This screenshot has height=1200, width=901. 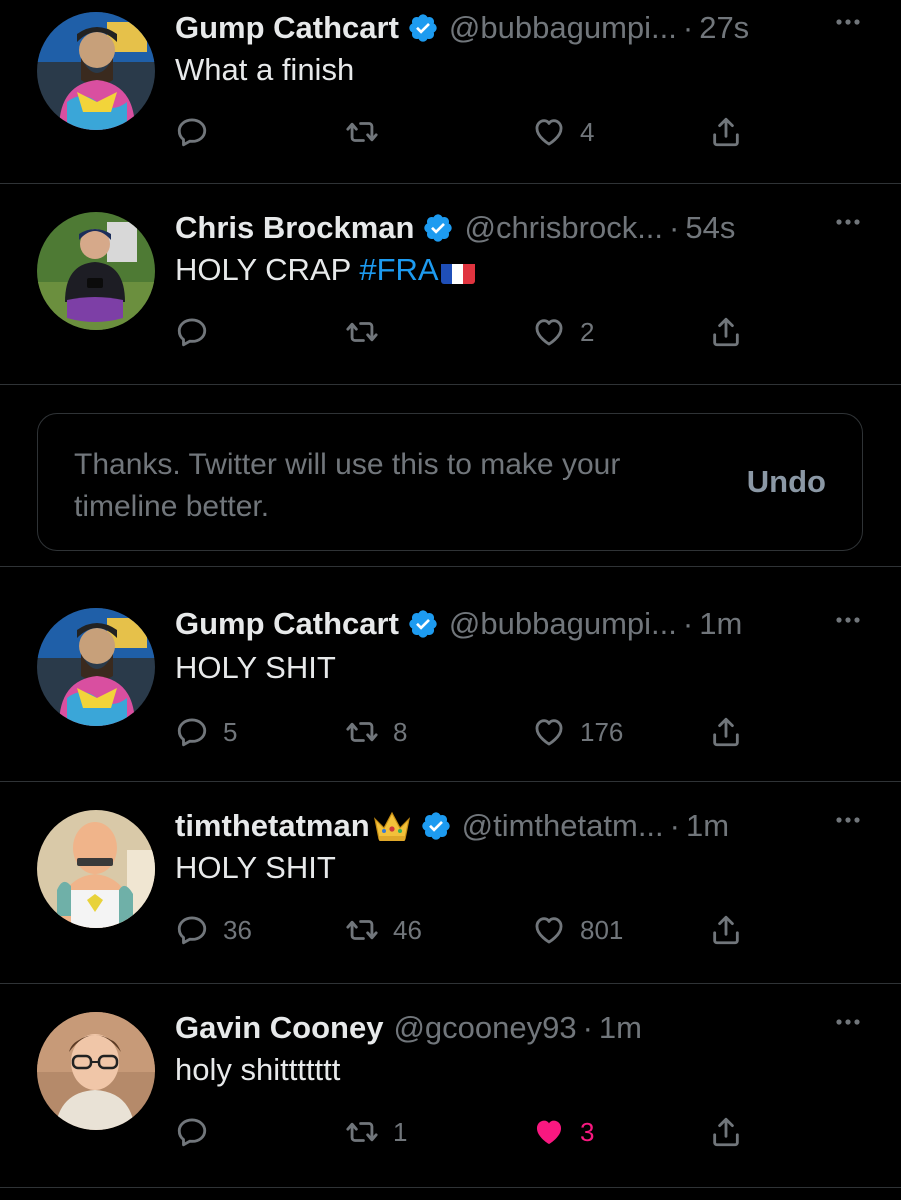 What do you see at coordinates (577, 732) in the screenshot?
I see `like-button: 176` at bounding box center [577, 732].